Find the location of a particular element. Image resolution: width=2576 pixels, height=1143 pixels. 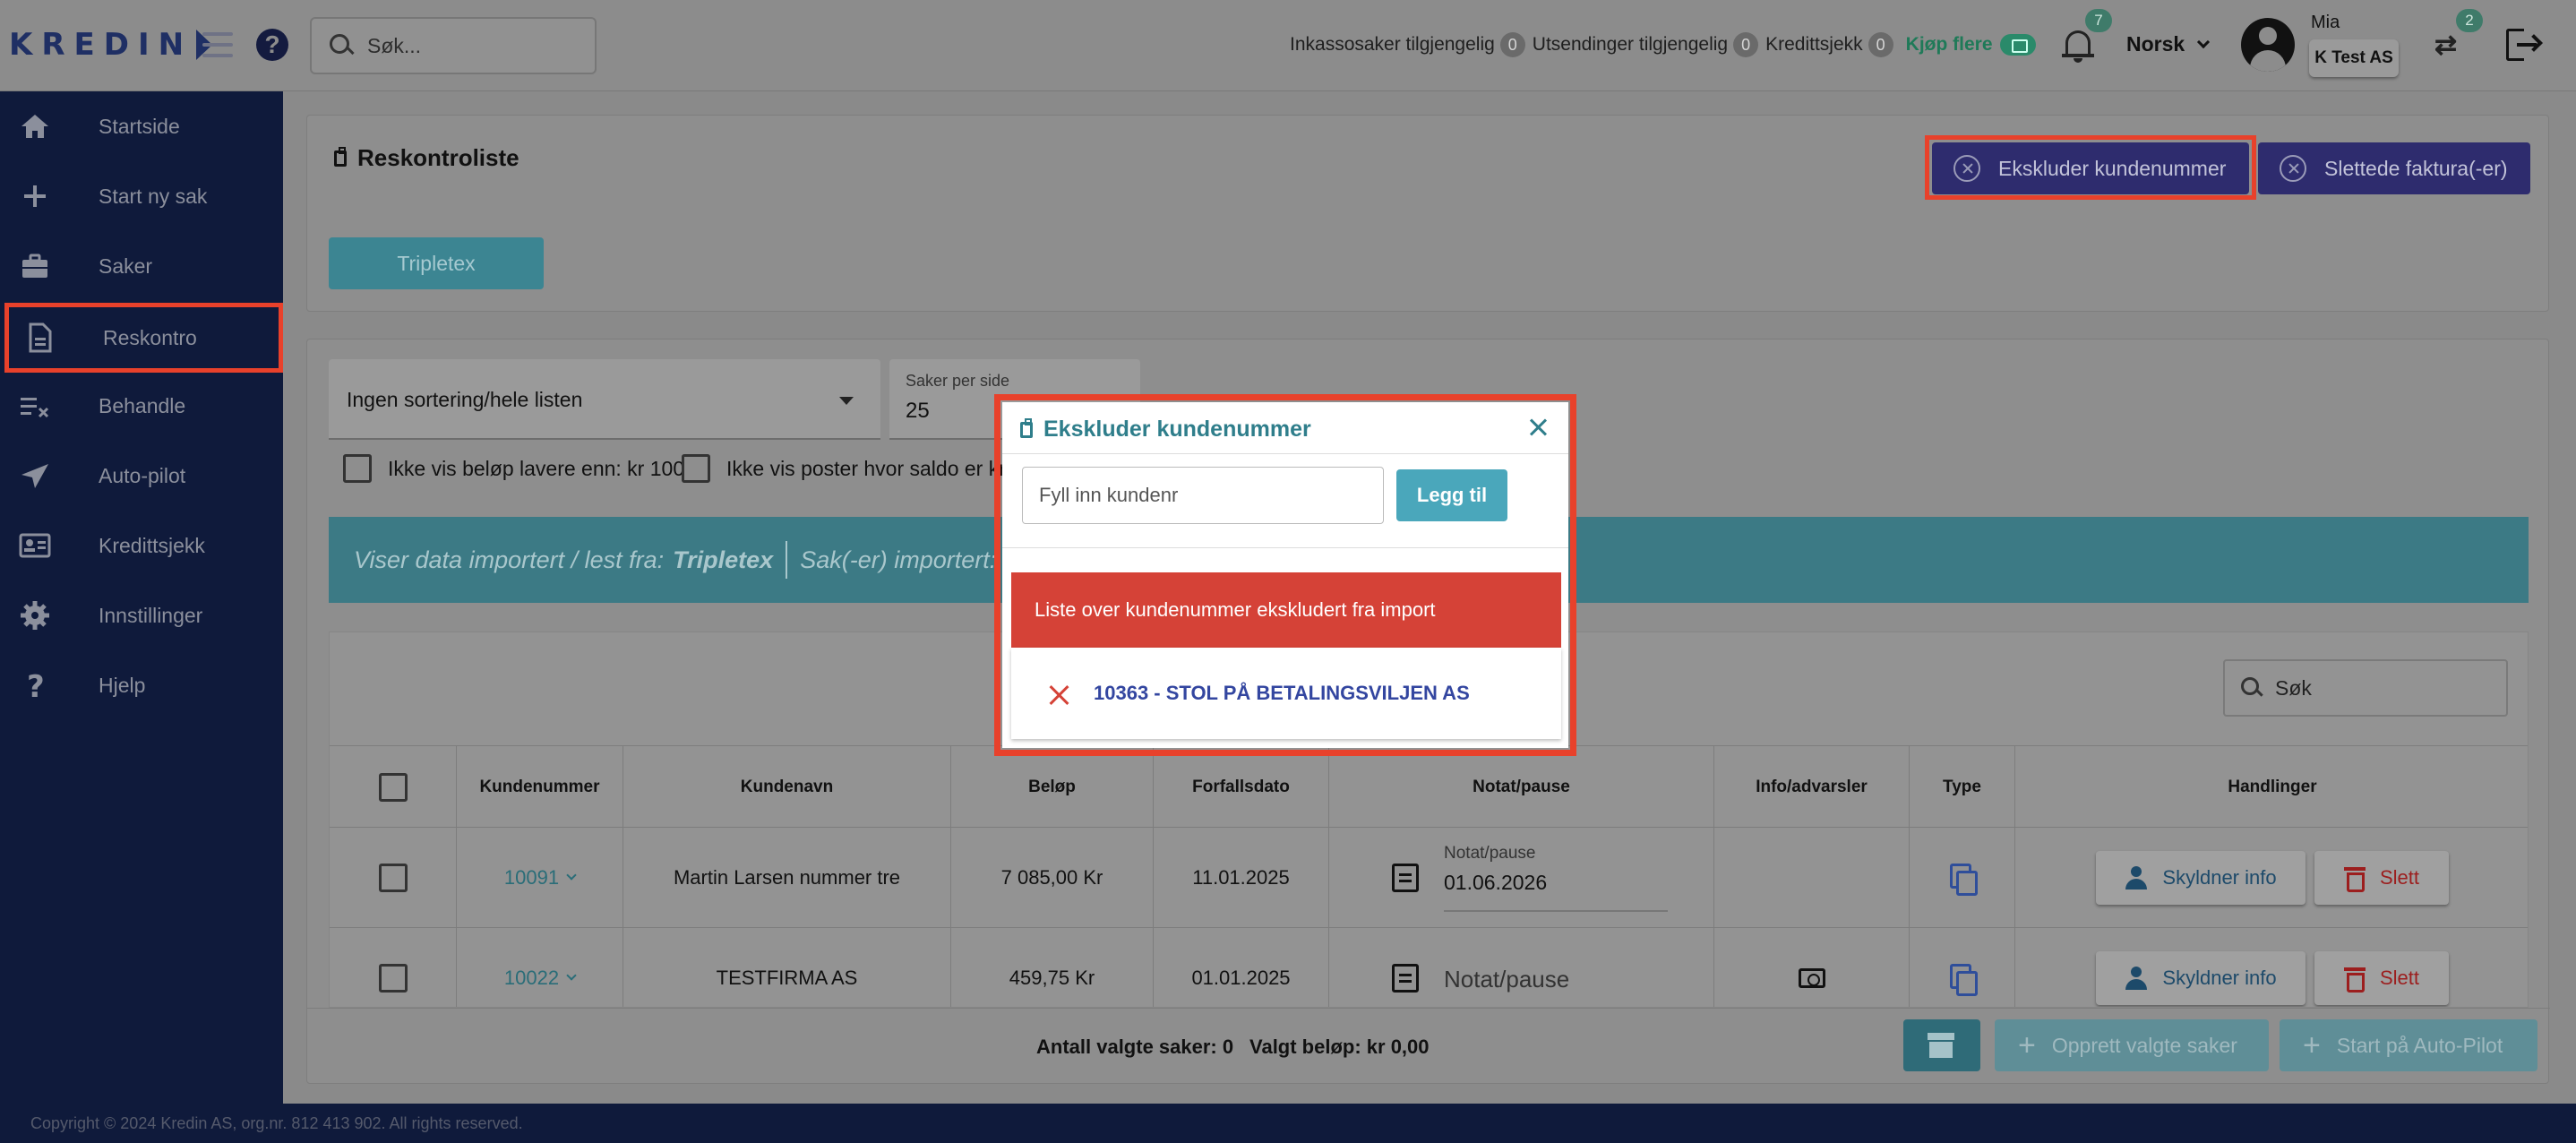

filter-min-amount-checkbox is located at coordinates (357, 468).